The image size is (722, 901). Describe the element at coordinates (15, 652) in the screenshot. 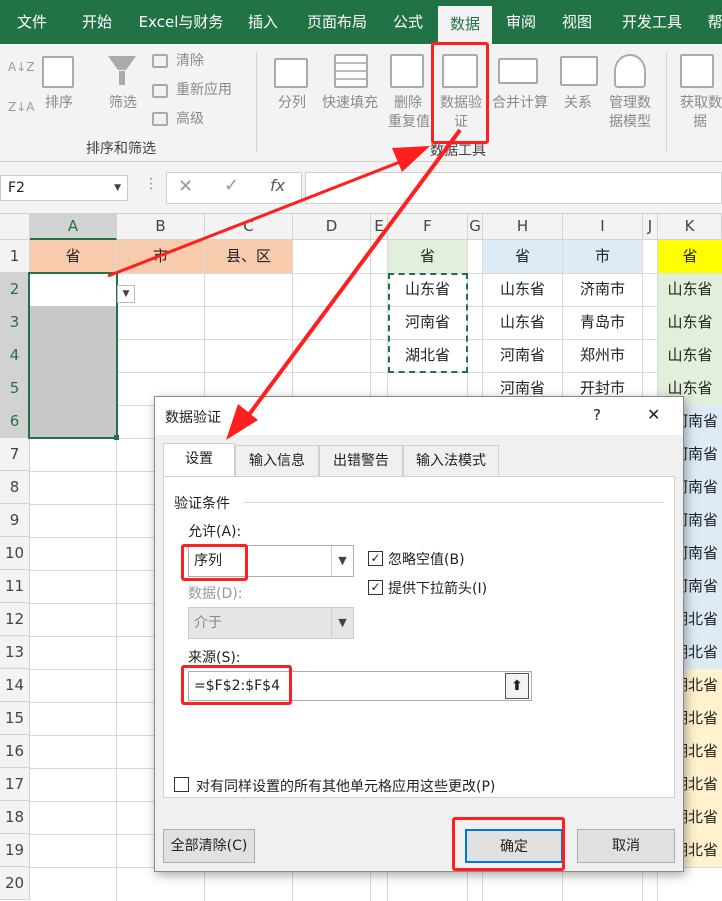

I see `row-header: 13` at that location.